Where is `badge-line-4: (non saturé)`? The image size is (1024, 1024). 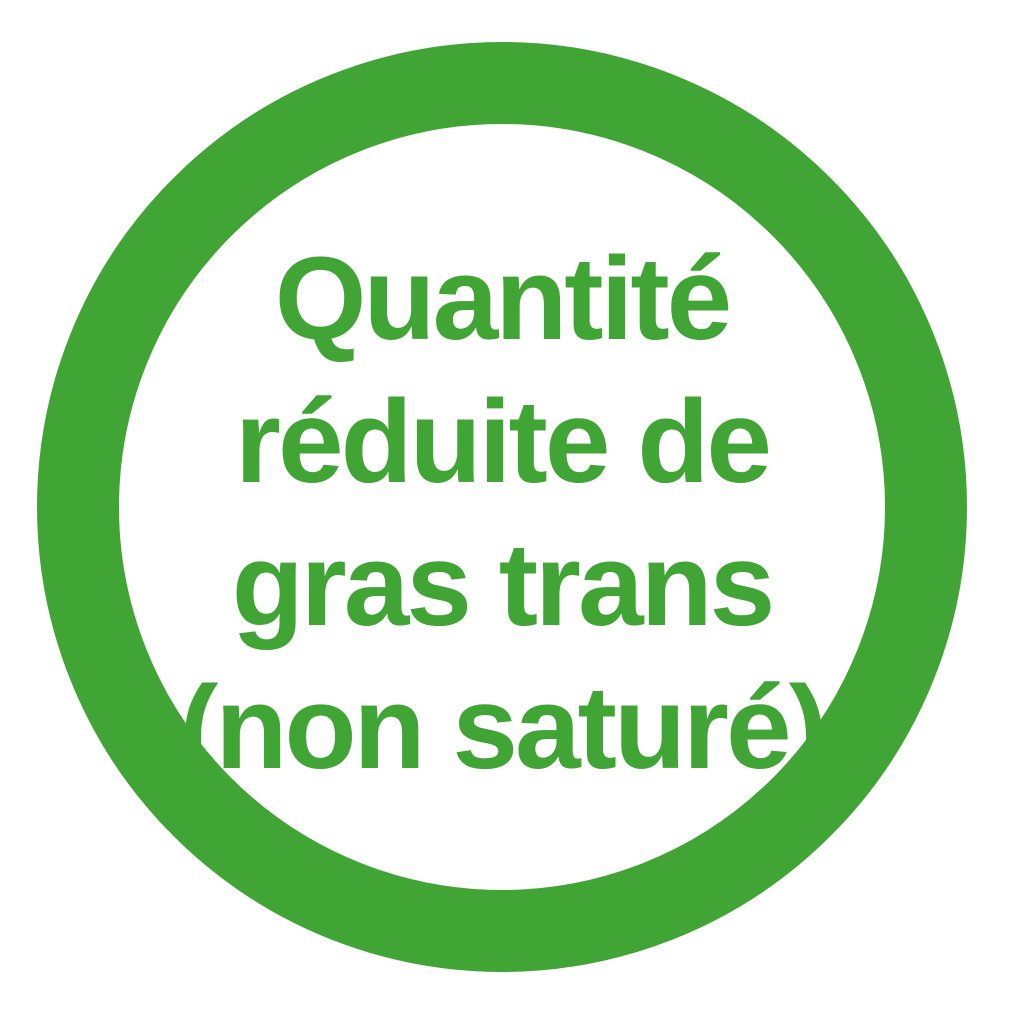 badge-line-4: (non saturé) is located at coordinates (503, 728).